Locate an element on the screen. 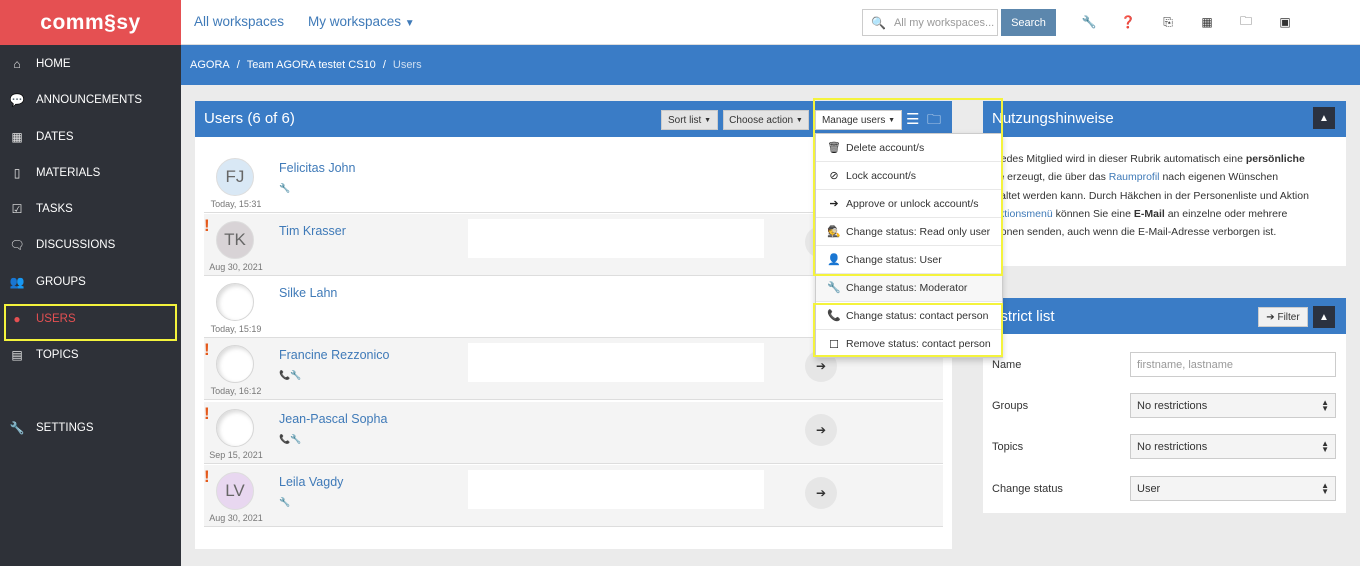 This screenshot has width=1360, height=566. clipboard-icon: ⎘ is located at coordinates (1168, 22).